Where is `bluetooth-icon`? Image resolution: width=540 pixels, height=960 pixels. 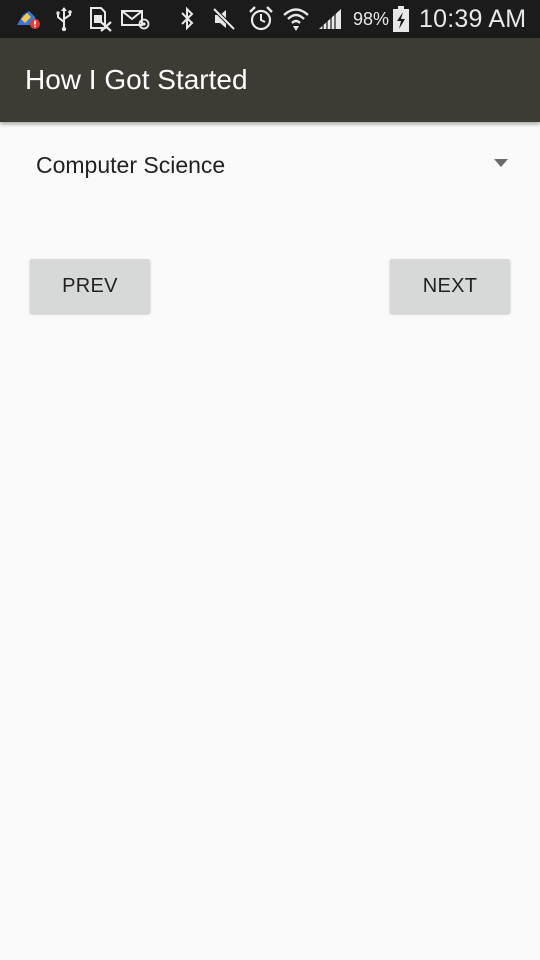 bluetooth-icon is located at coordinates (187, 19).